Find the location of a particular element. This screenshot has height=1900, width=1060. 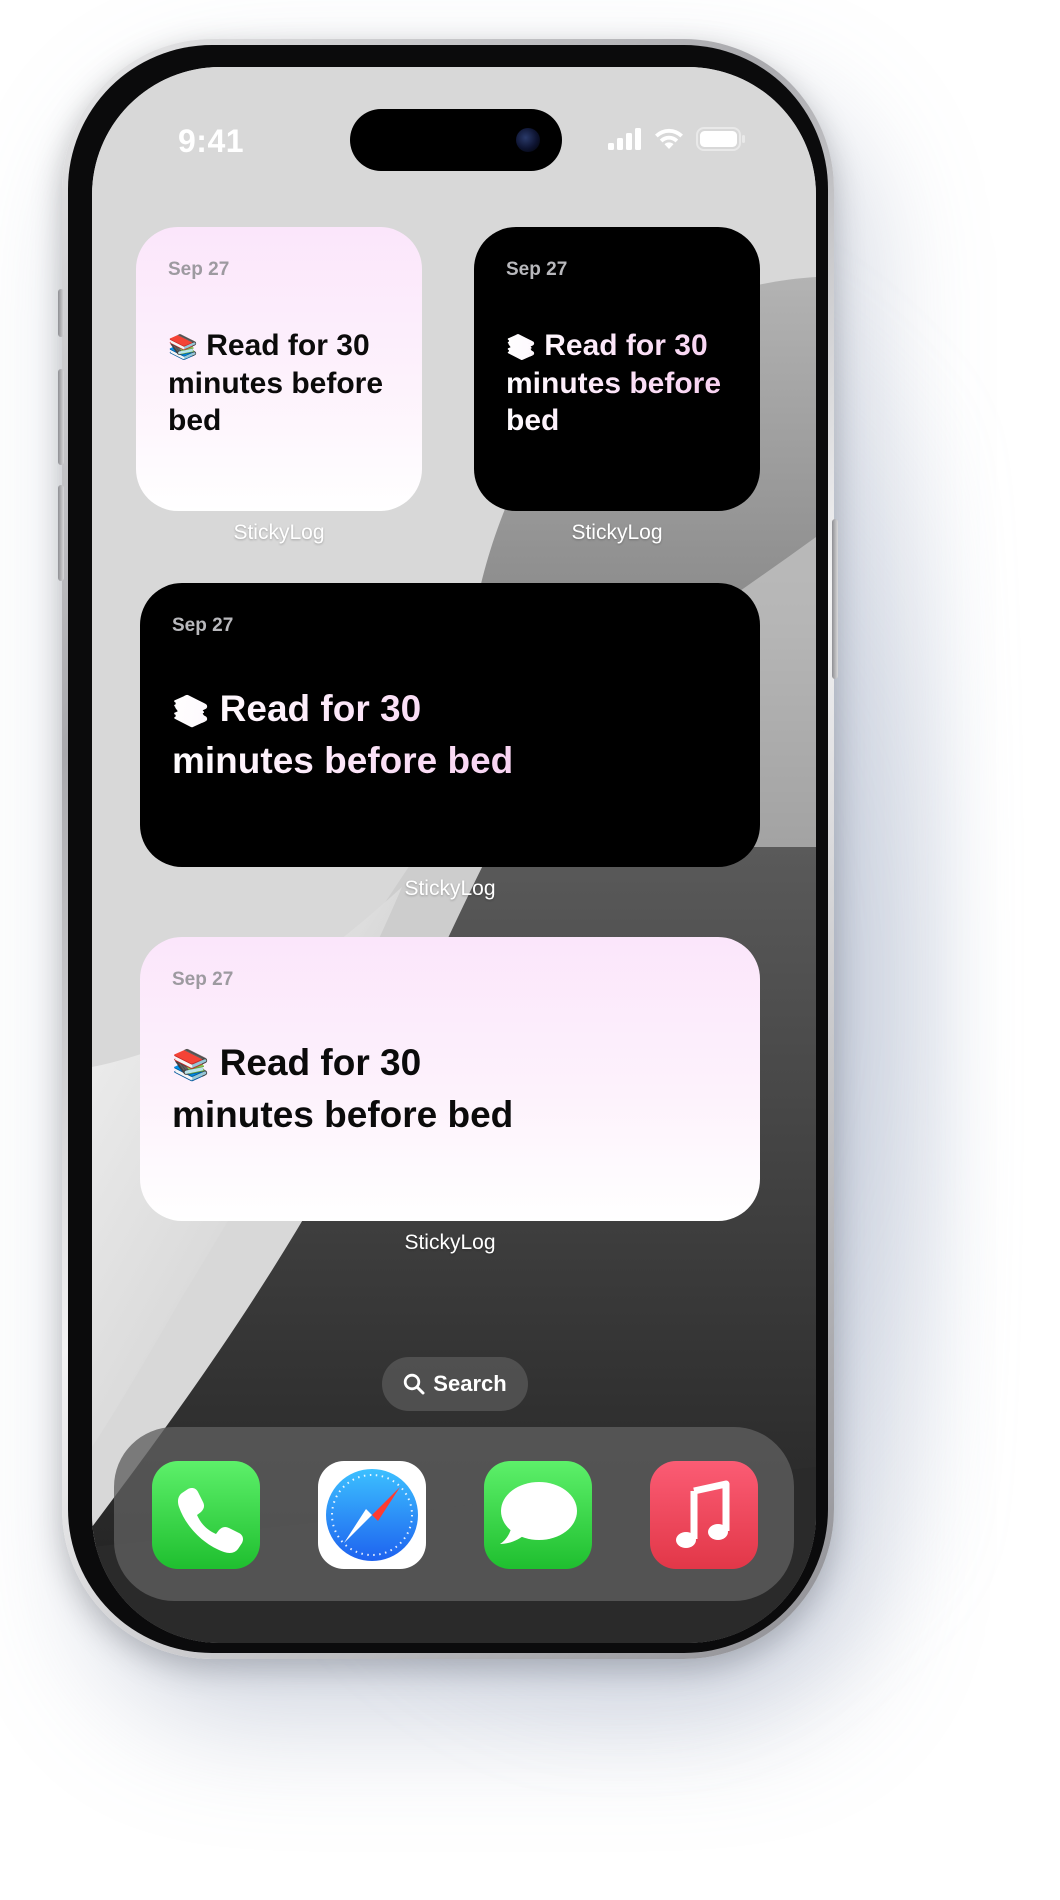

speech-bubble-icon is located at coordinates (538, 1513).